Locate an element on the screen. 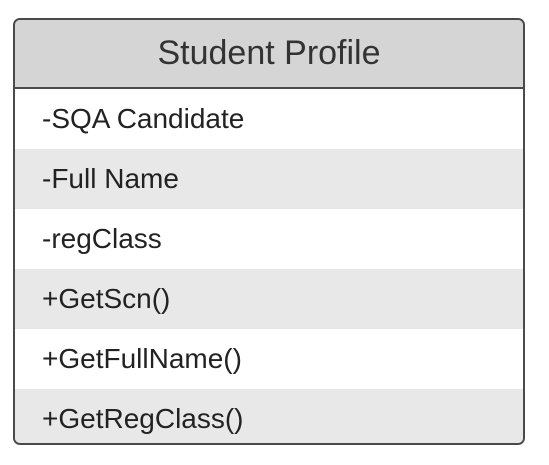  class-header: Student Profile is located at coordinates (269, 54).